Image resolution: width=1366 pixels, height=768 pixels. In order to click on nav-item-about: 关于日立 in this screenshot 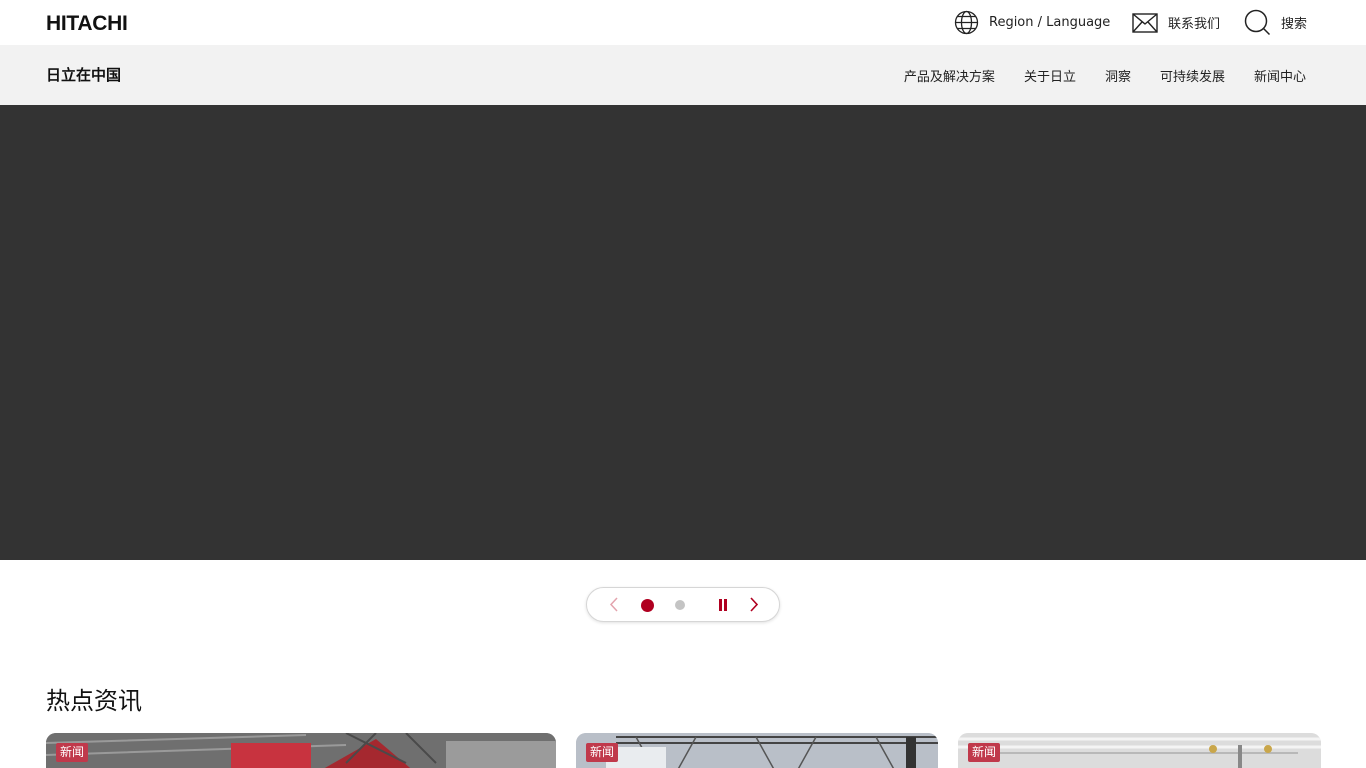, I will do `click(1050, 75)`.